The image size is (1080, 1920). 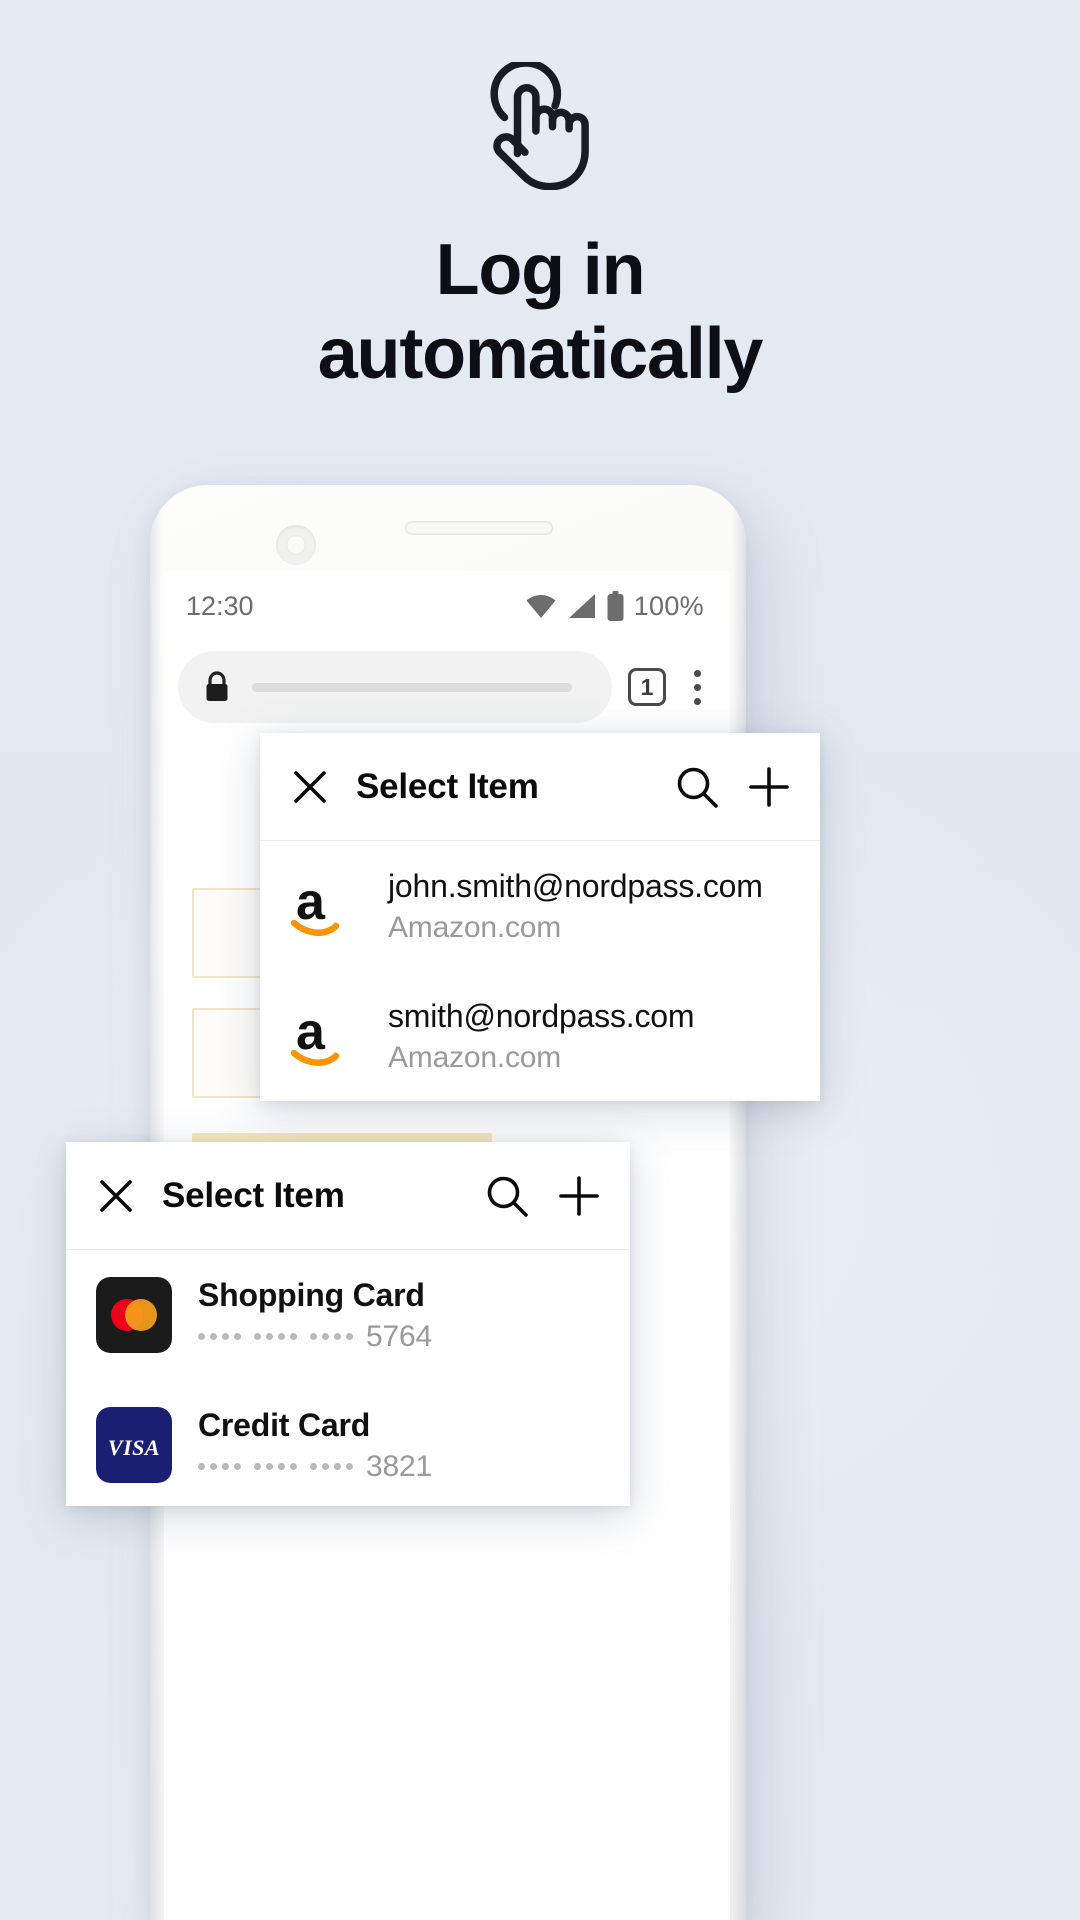 What do you see at coordinates (284, 1424) in the screenshot?
I see `list-item-title: Credit Card` at bounding box center [284, 1424].